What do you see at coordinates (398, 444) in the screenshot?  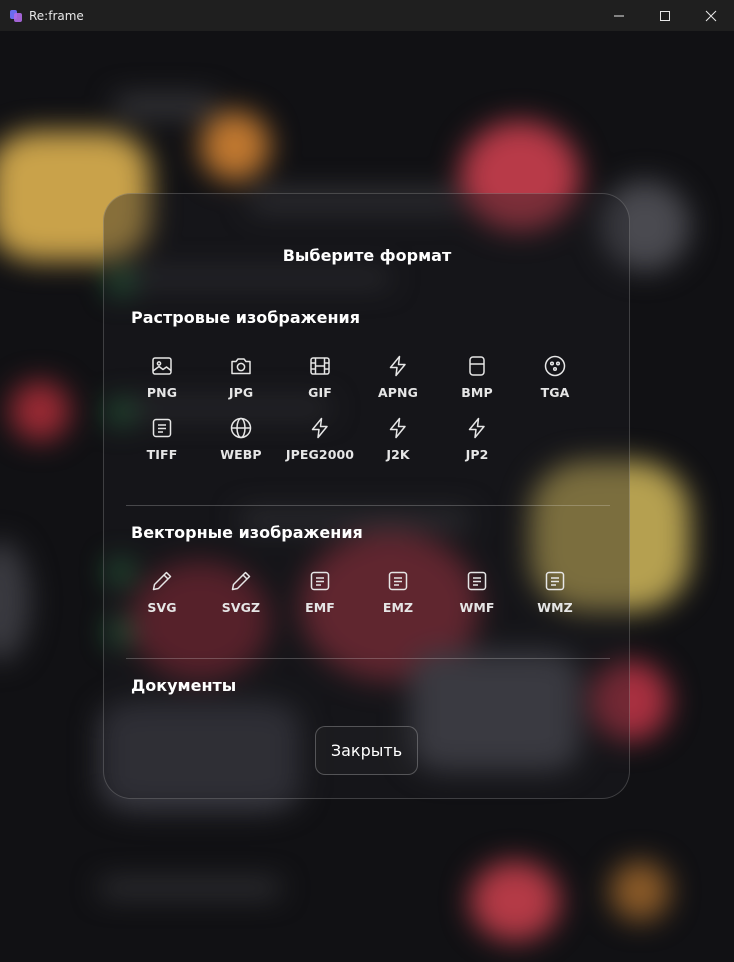 I see `format-j2k: J2K` at bounding box center [398, 444].